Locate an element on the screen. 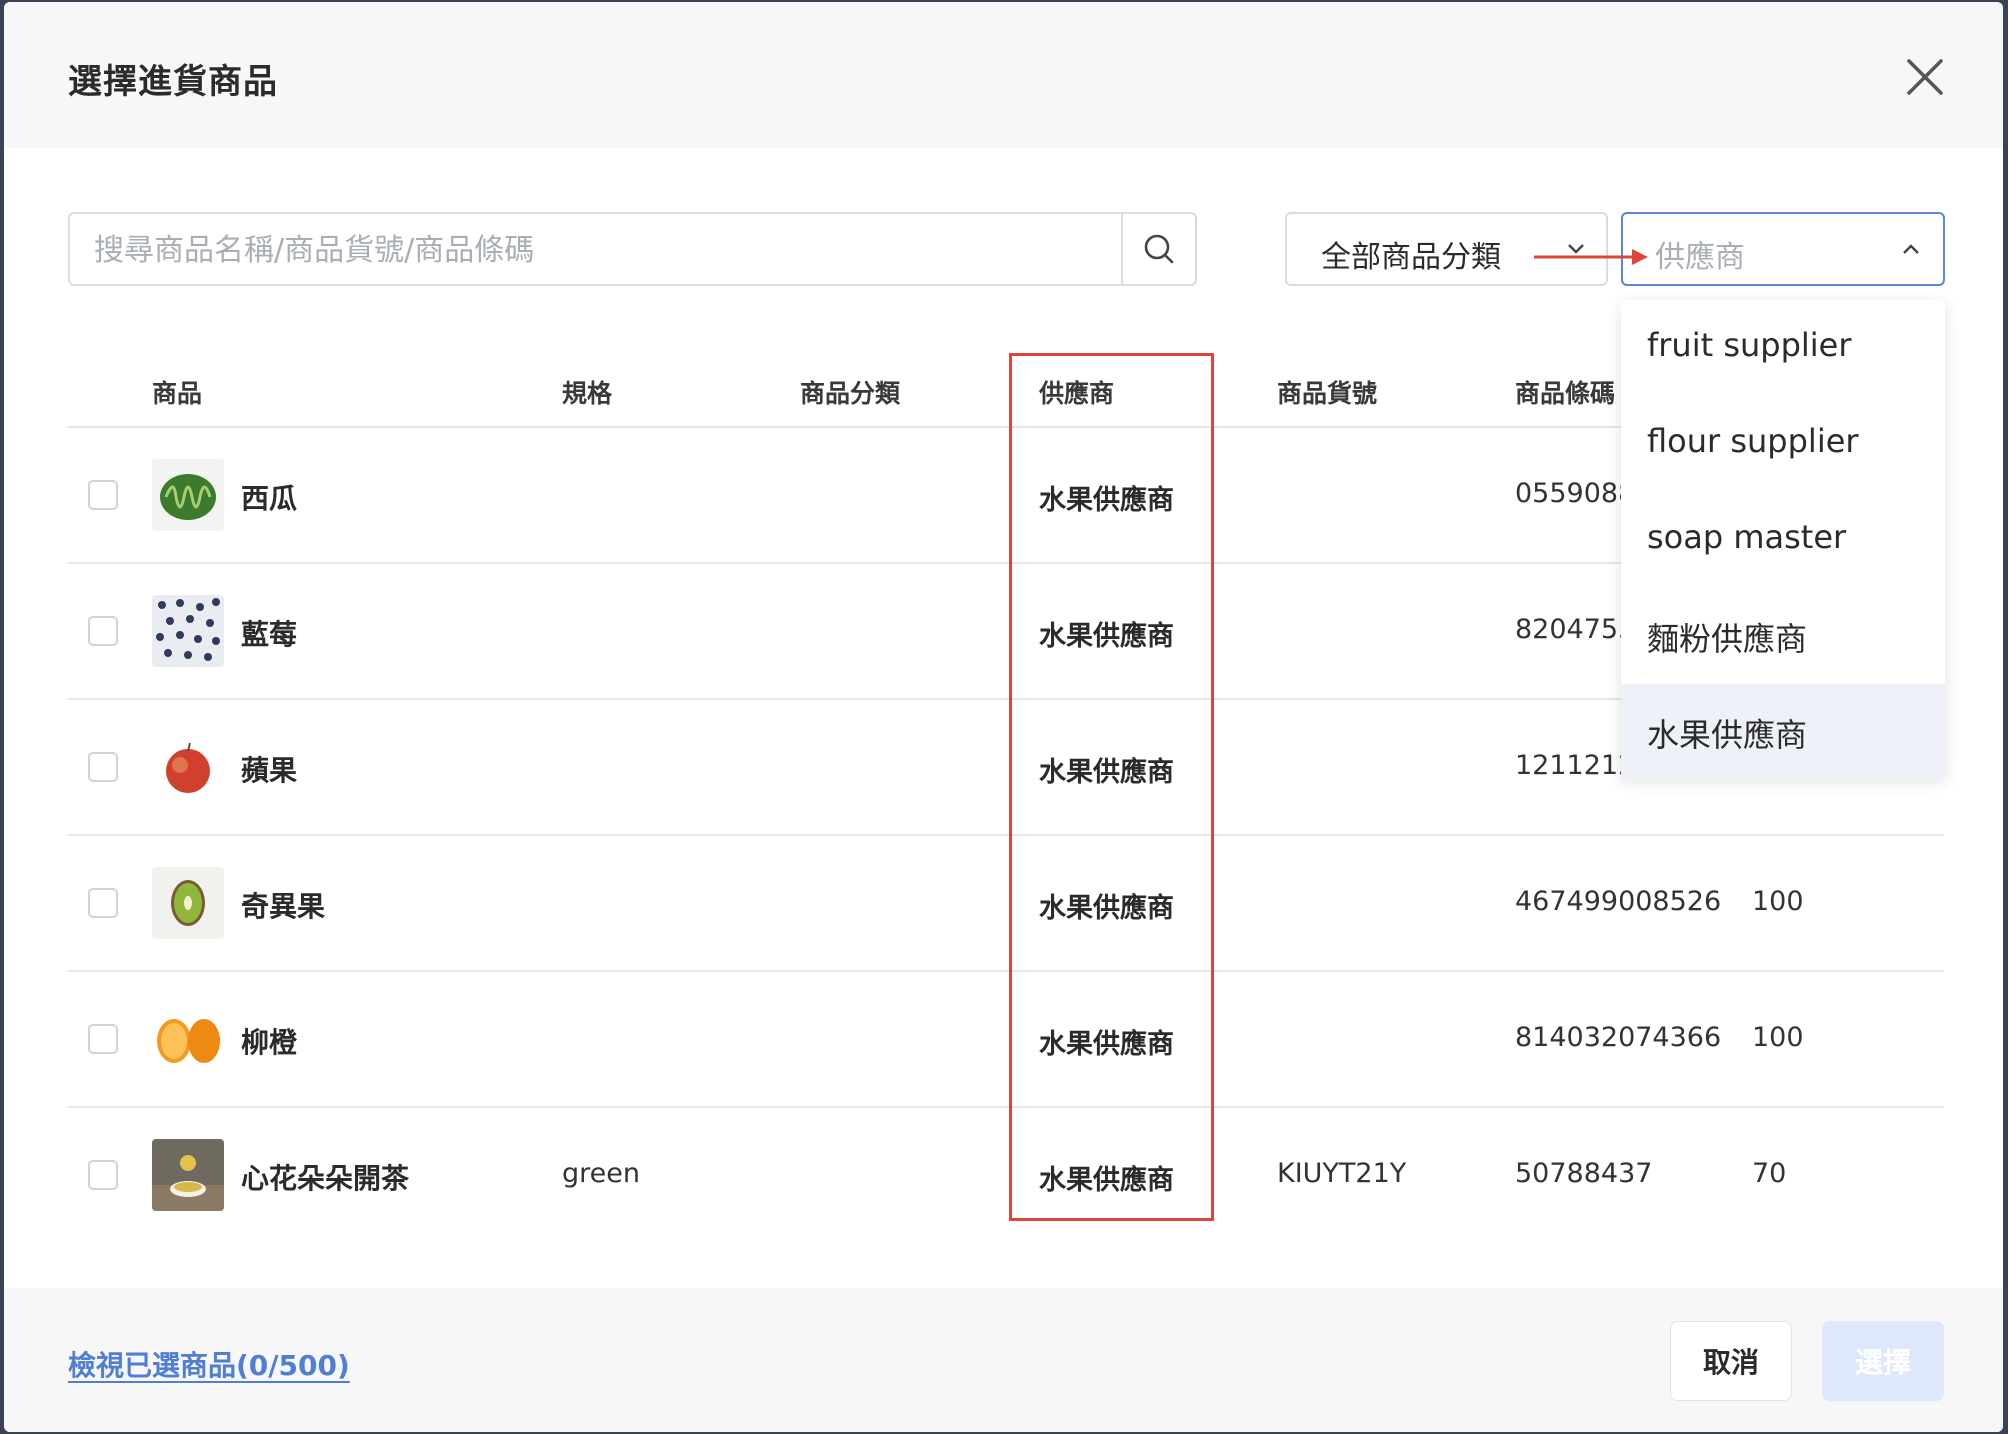 Image resolution: width=2008 pixels, height=1434 pixels. product-barcode: 8204755 is located at coordinates (1575, 629).